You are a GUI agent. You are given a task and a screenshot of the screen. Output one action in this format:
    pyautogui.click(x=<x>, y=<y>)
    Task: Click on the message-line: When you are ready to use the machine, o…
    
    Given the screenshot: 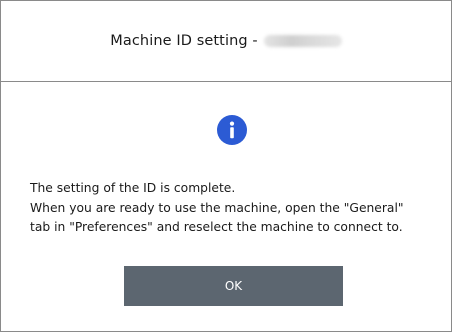 What is the action you would take?
    pyautogui.click(x=217, y=207)
    